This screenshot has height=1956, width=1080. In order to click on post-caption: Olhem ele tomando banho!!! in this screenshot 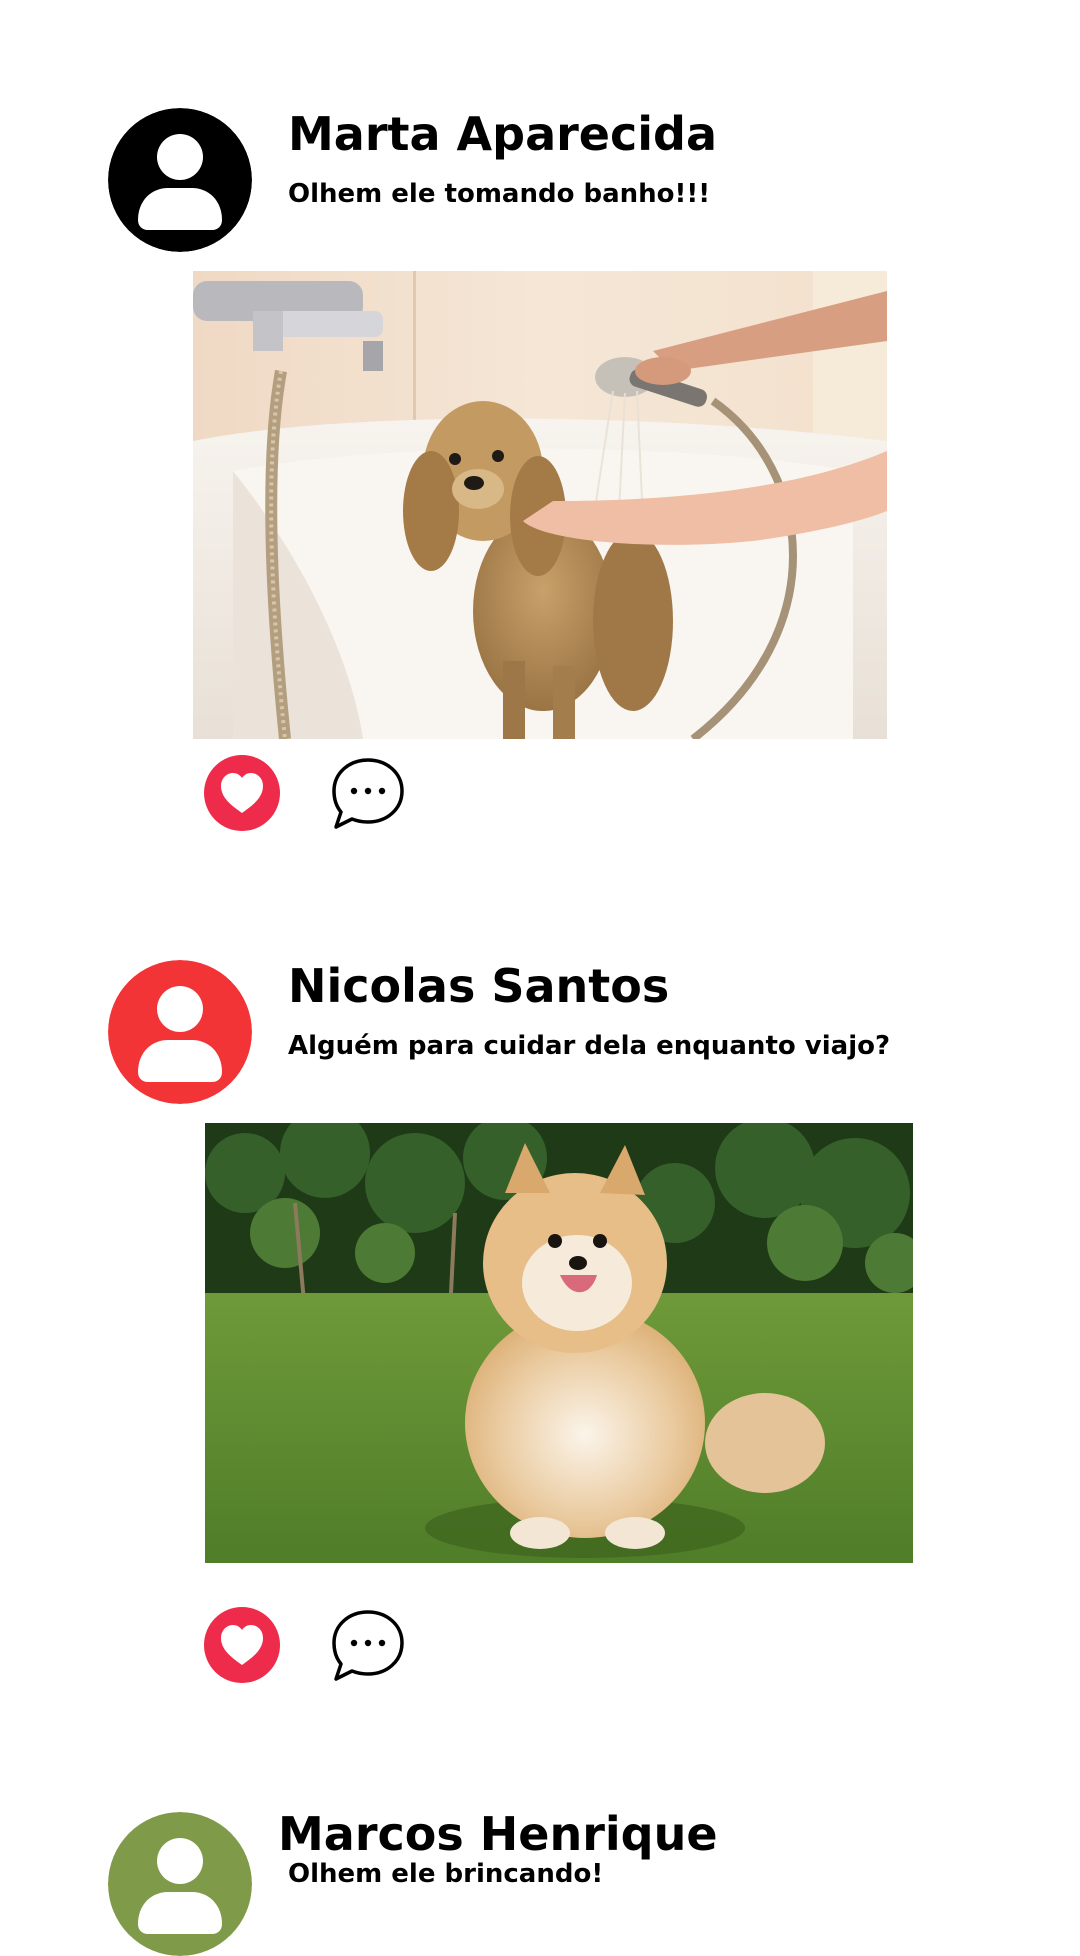, I will do `click(499, 194)`.